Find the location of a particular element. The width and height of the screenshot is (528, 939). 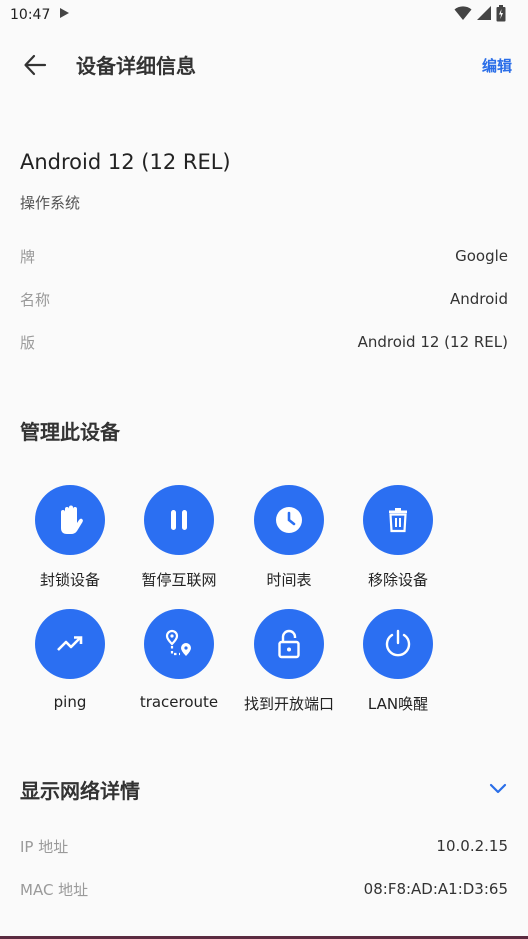

play-store-notification-icon is located at coordinates (64, 15).